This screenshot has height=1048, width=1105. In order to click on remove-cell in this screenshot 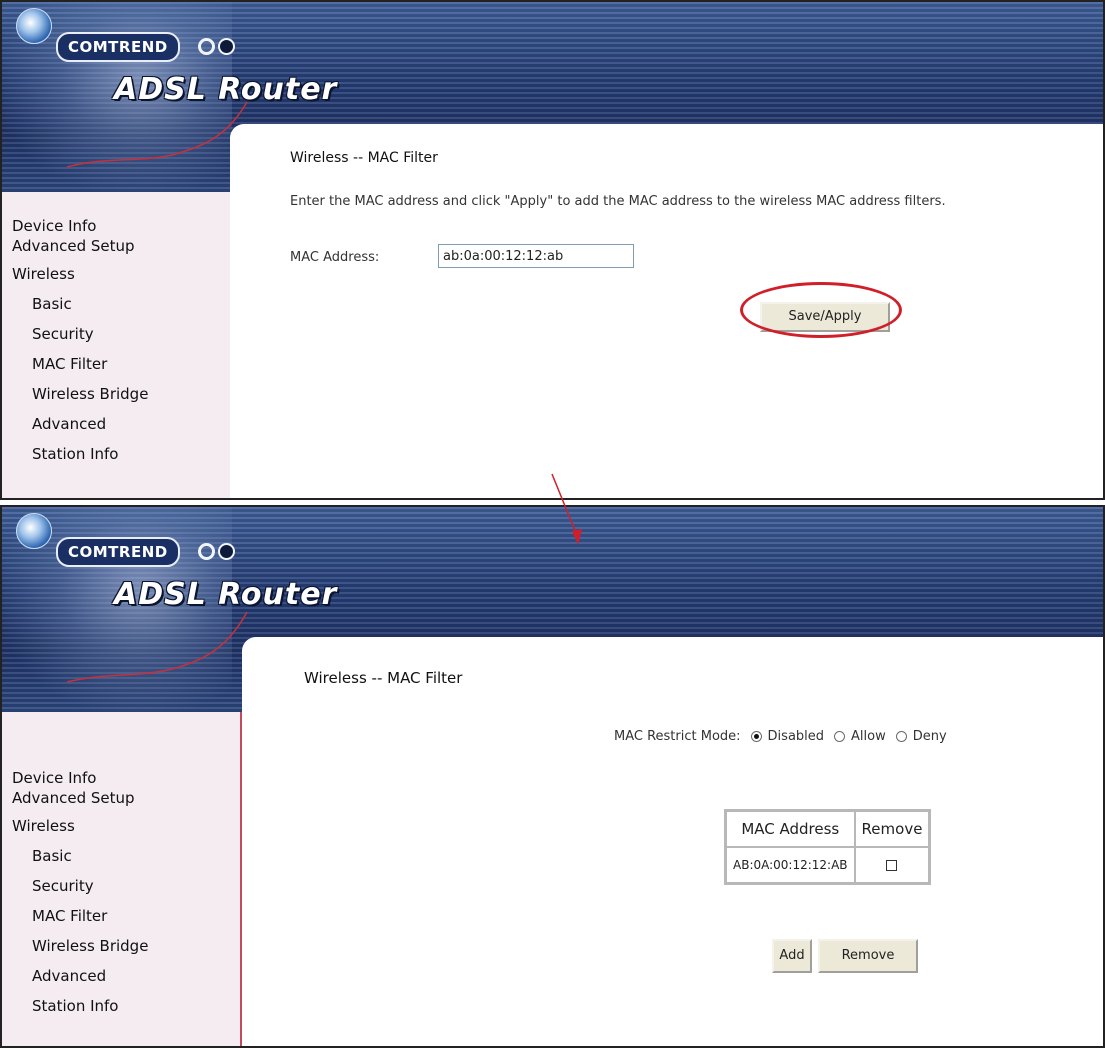, I will do `click(892, 865)`.